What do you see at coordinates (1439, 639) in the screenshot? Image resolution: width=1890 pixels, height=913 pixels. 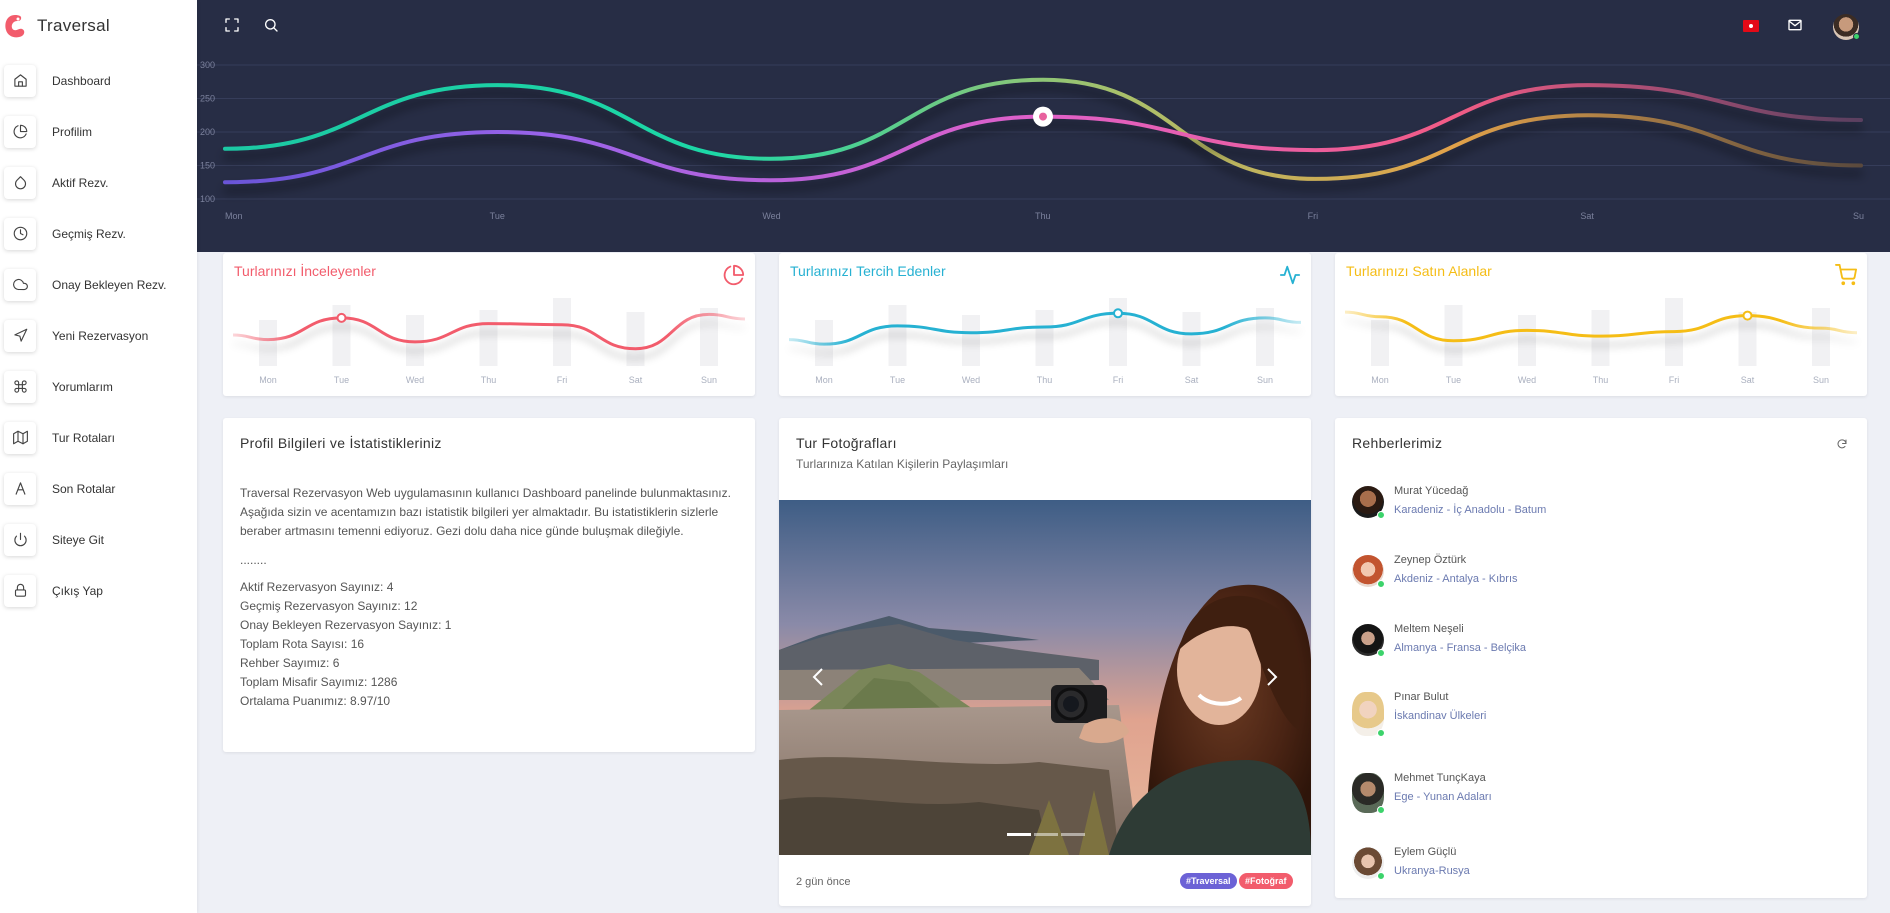 I see `guide-item: Meltem Neşeli Almanya - Fransa - Belçika` at bounding box center [1439, 639].